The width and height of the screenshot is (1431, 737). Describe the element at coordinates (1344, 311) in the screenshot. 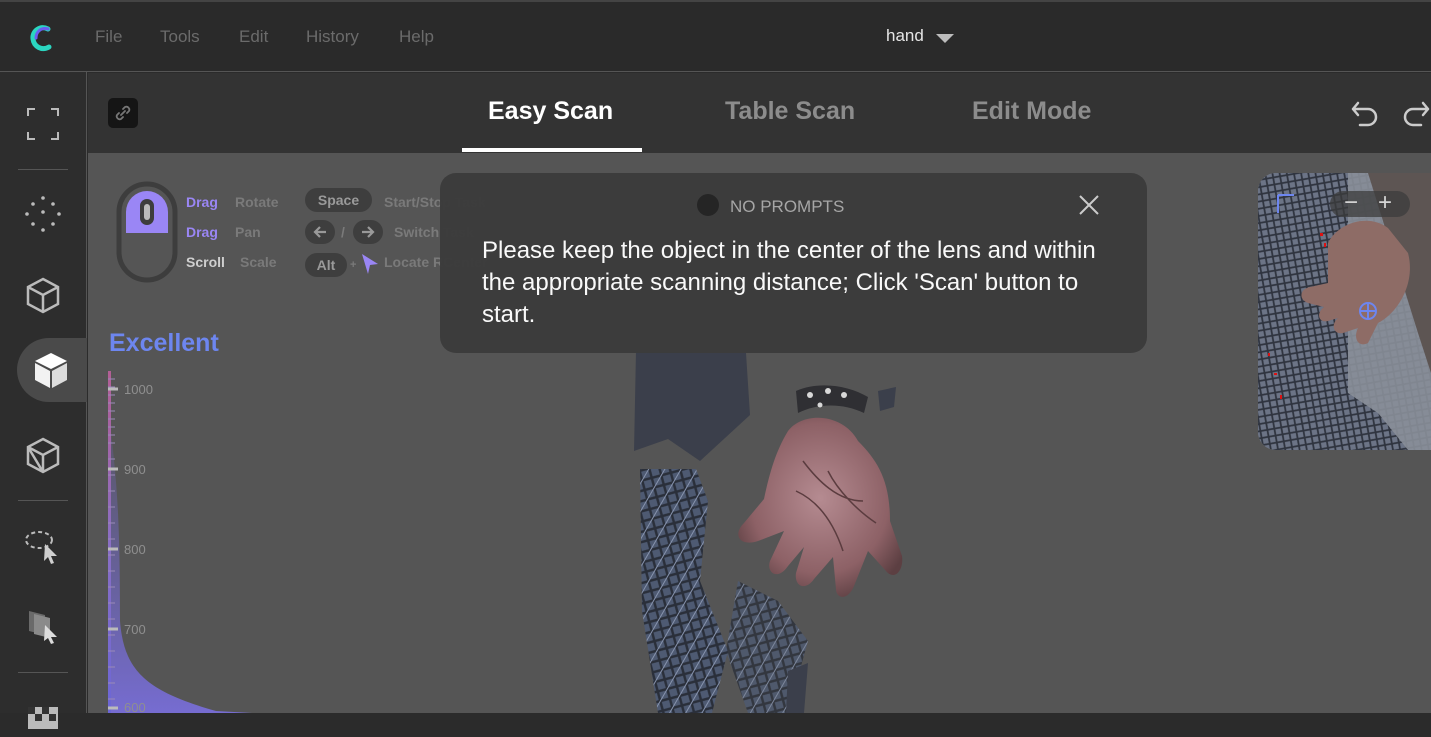

I see `camera-preview: − +` at that location.